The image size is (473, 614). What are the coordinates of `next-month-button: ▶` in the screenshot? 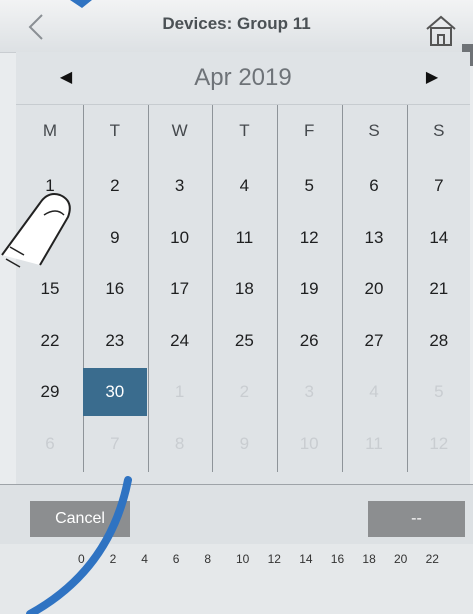 It's located at (432, 78).